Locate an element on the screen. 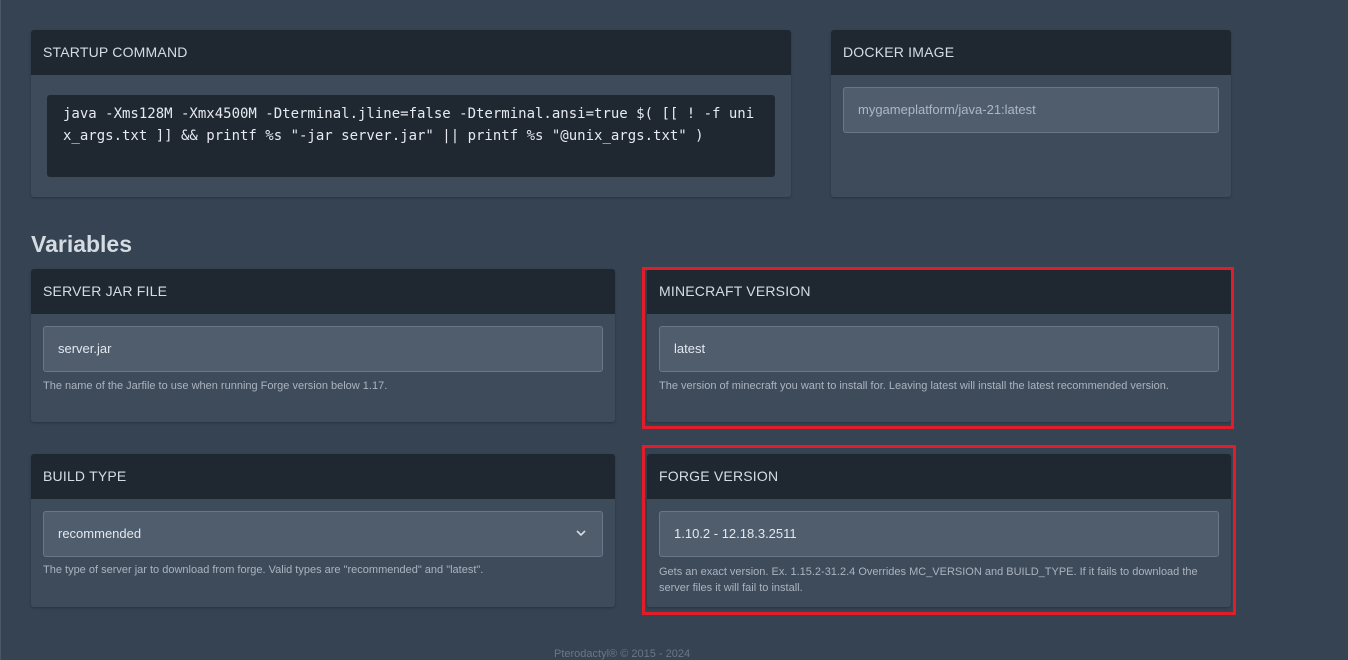 The width and height of the screenshot is (1348, 660). variables-heading: Variables is located at coordinates (82, 244).